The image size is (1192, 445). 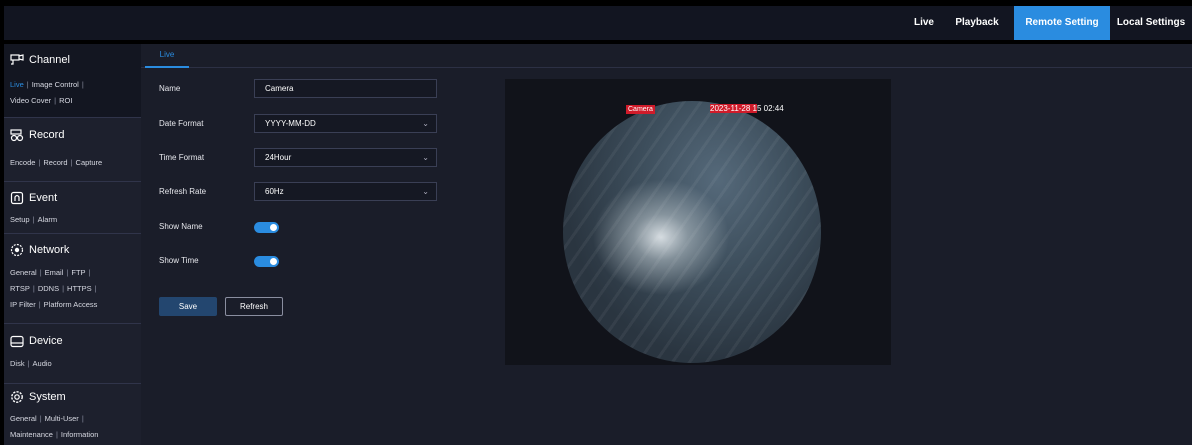 I want to click on sidebar-header-channel: Channel, so click(x=40, y=60).